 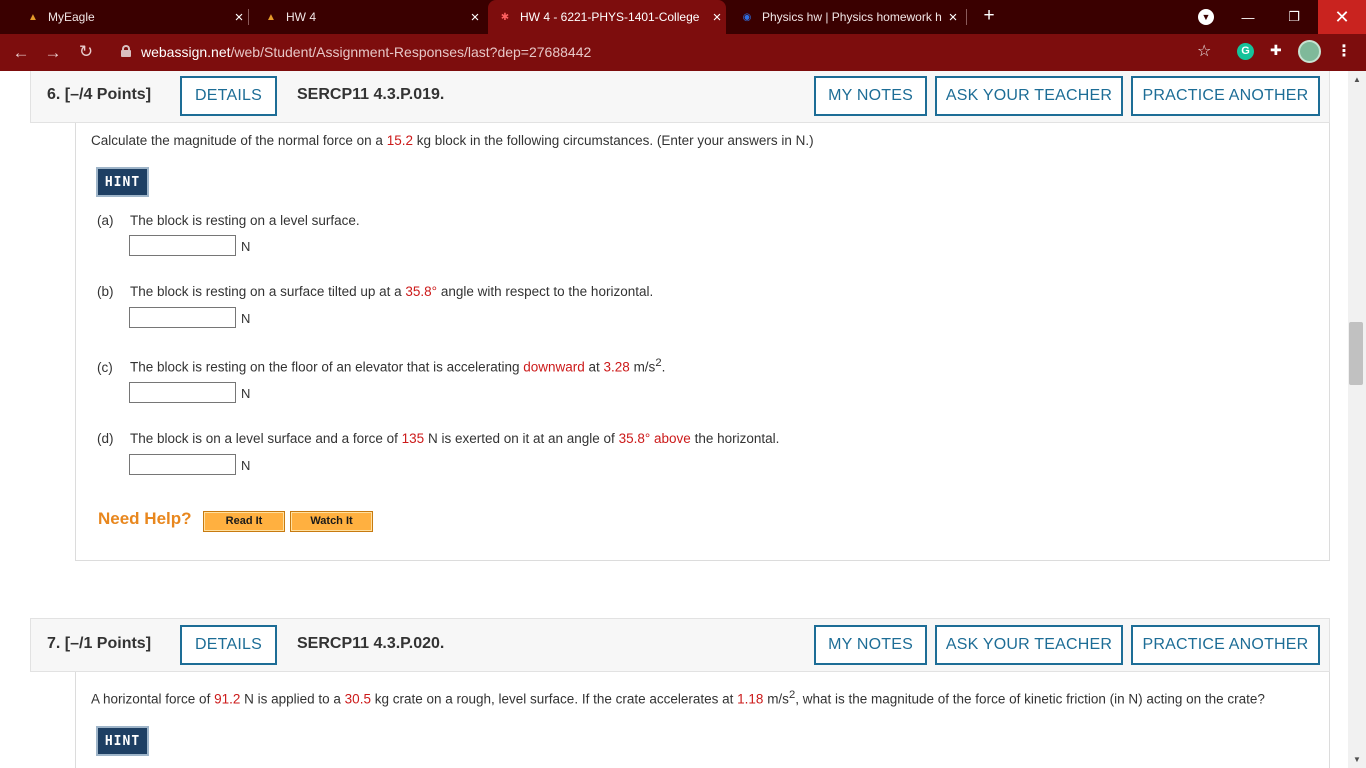 What do you see at coordinates (1294, 17) in the screenshot?
I see `restore-icon: ❐` at bounding box center [1294, 17].